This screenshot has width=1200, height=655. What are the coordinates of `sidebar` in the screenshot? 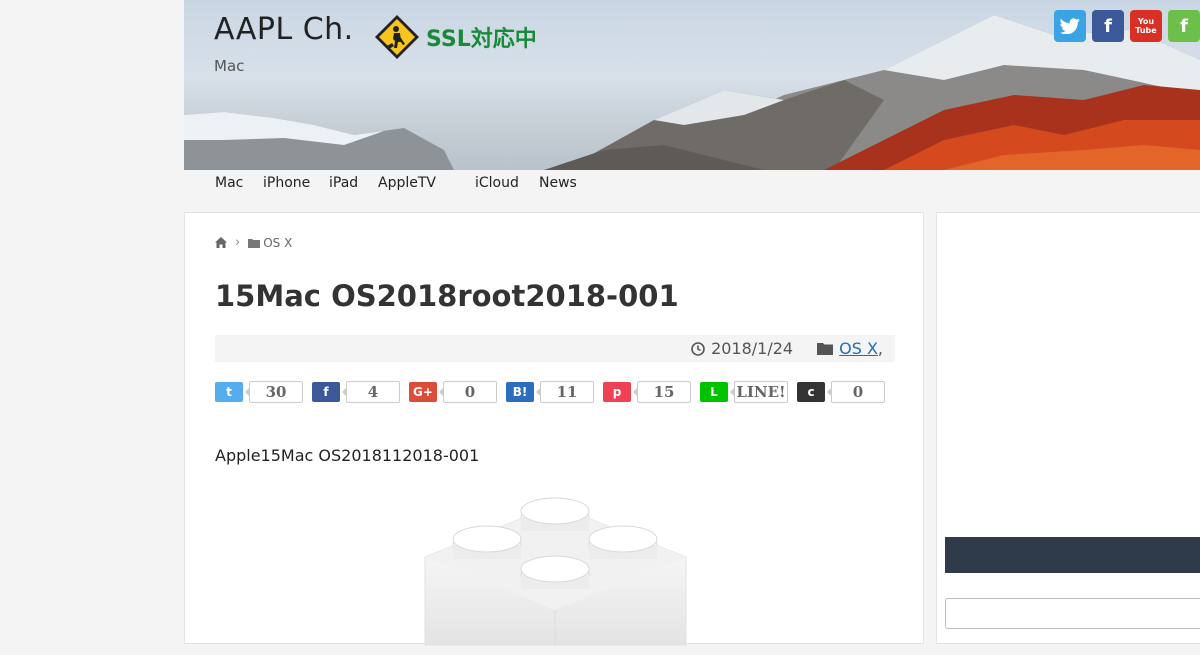 It's located at (1068, 428).